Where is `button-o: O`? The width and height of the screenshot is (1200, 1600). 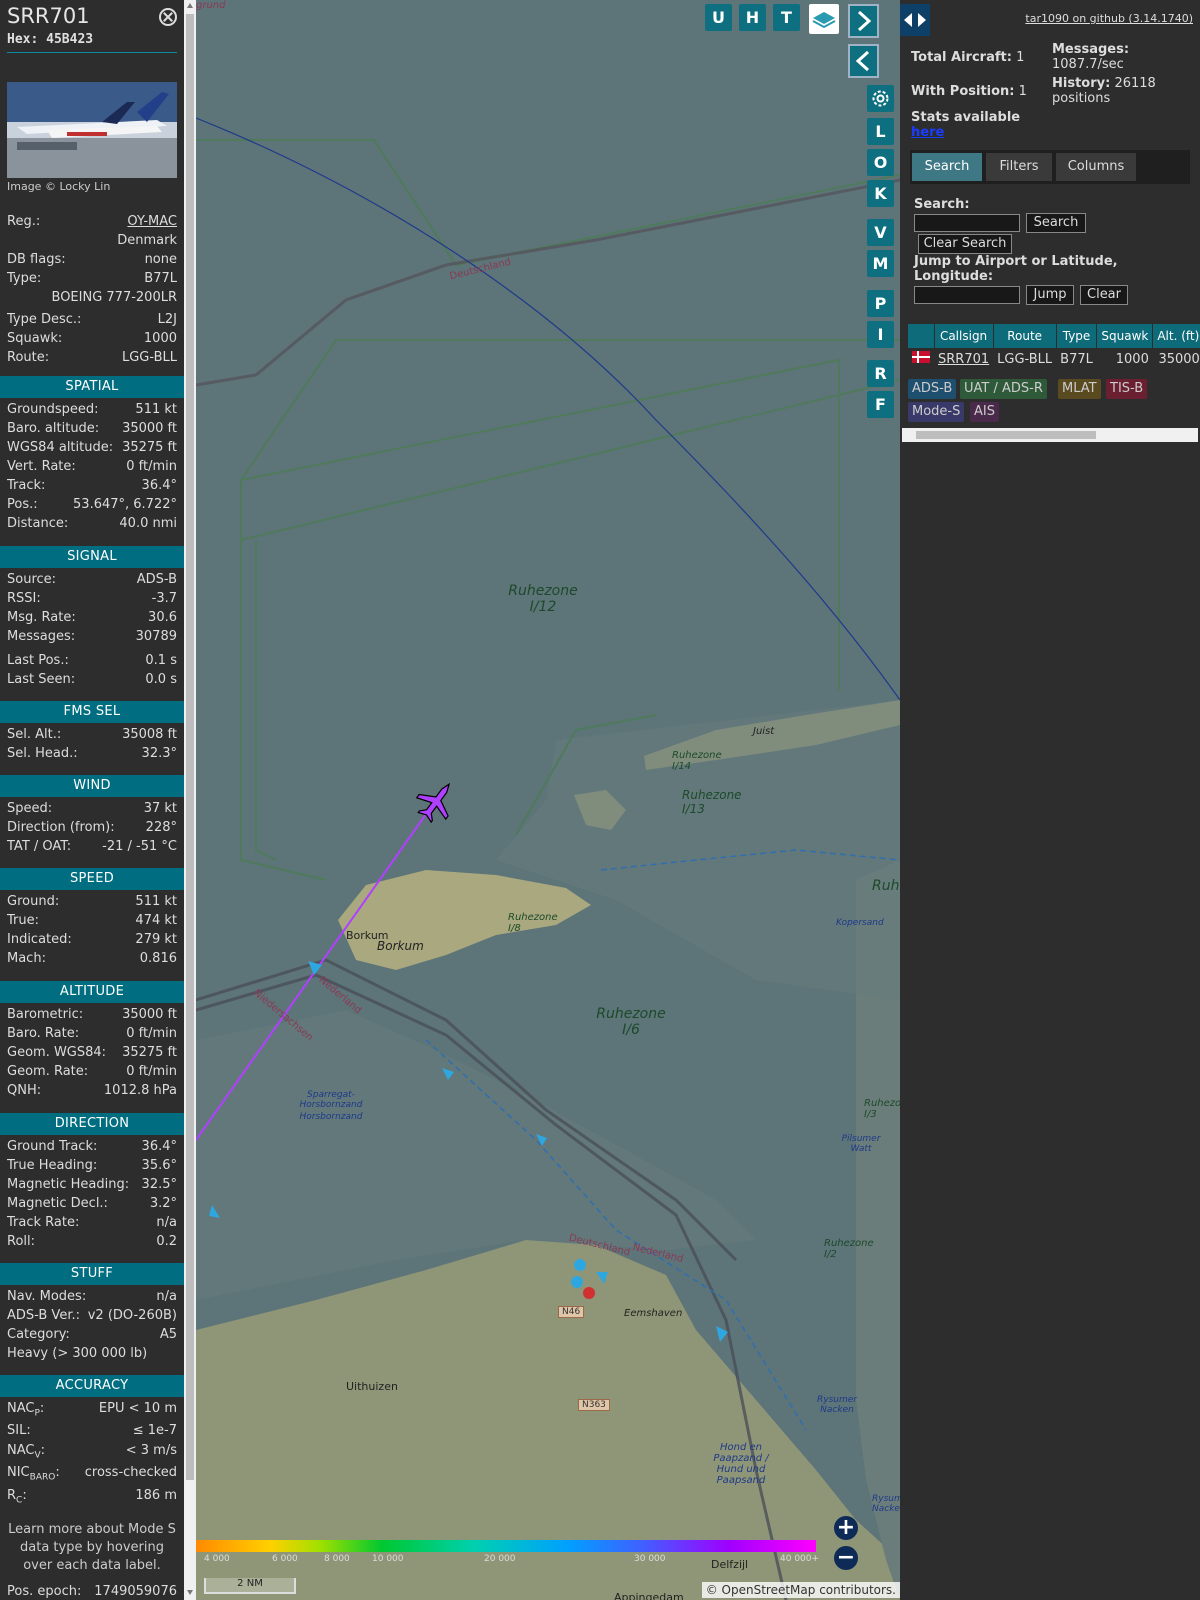 button-o: O is located at coordinates (880, 162).